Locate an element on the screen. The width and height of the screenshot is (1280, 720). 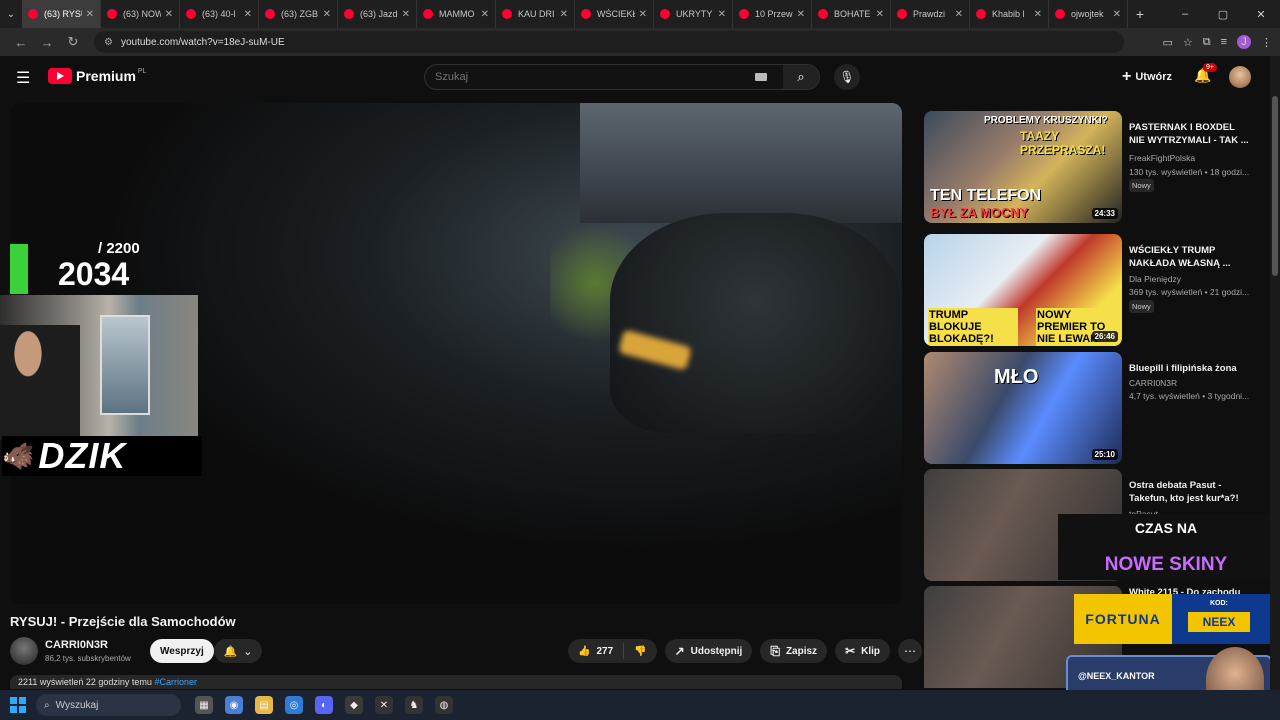
voice-search-button: 🎙 is located at coordinates (847, 77).